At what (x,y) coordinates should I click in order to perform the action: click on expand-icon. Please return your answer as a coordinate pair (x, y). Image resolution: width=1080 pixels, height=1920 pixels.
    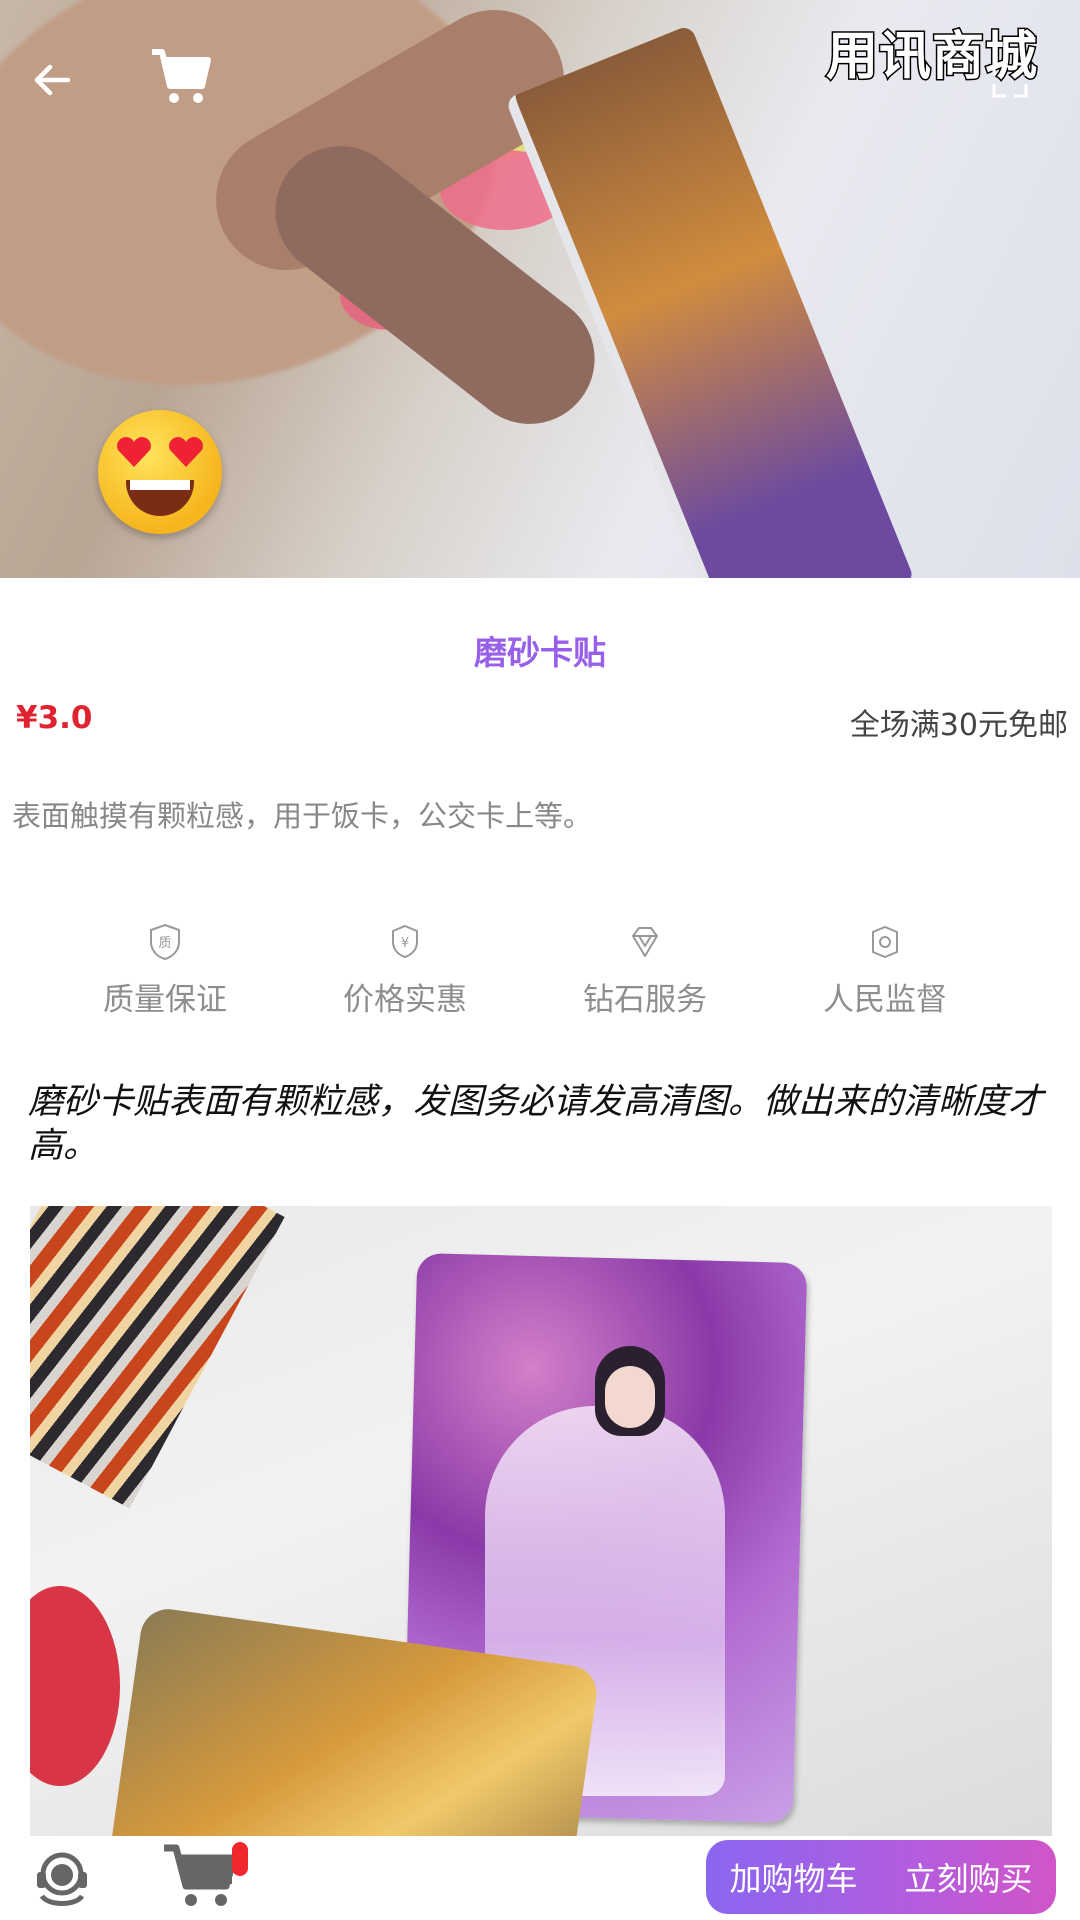
    Looking at the image, I should click on (1010, 80).